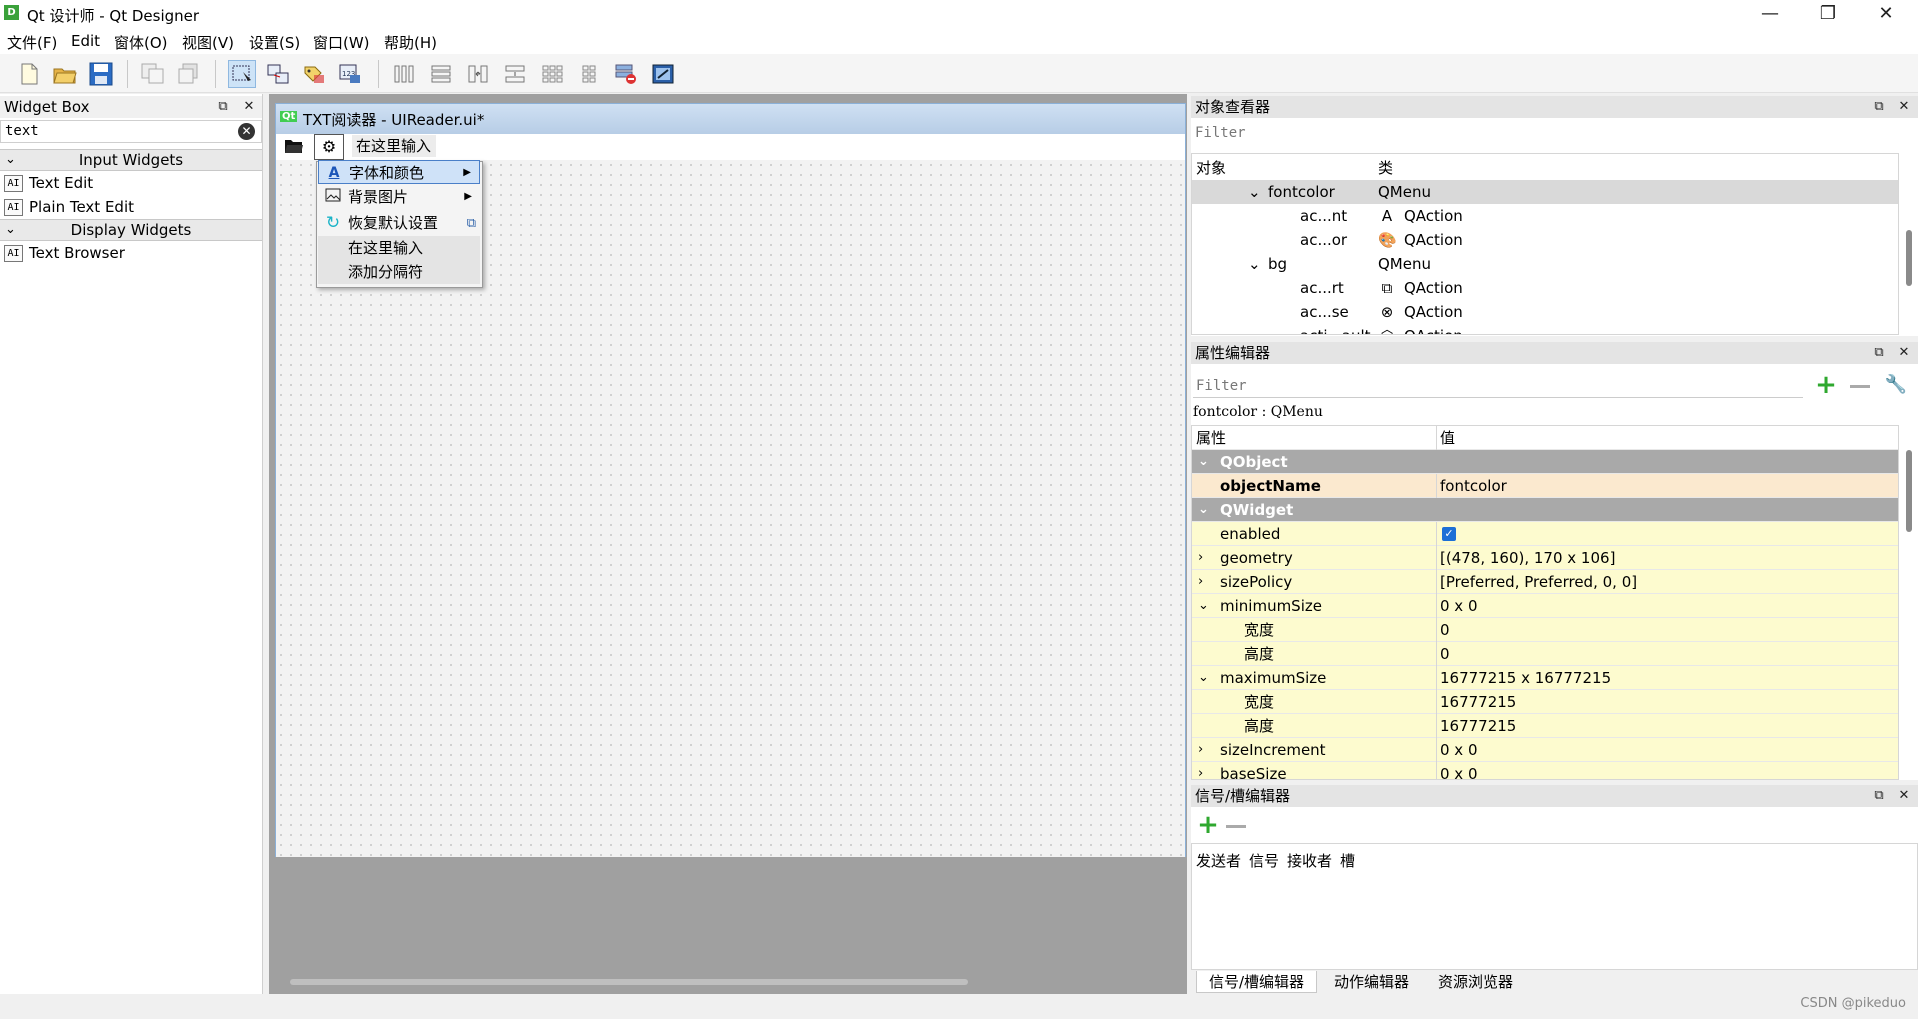 The width and height of the screenshot is (1918, 1019). Describe the element at coordinates (1208, 825) in the screenshot. I see `add-connection-icon: +` at that location.